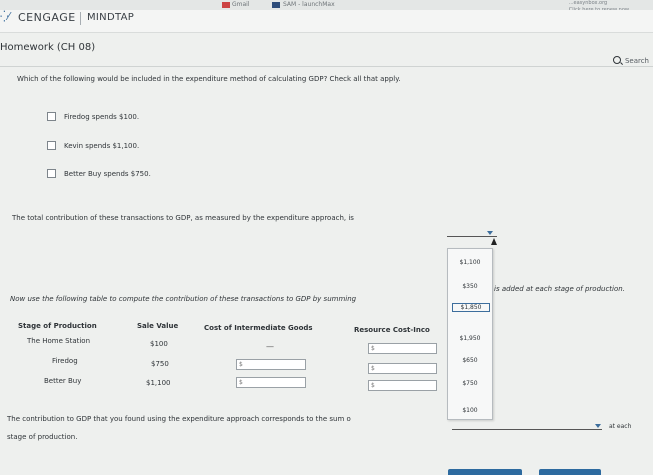  I want to click on row-intermediate-home-station: —, so click(270, 346).